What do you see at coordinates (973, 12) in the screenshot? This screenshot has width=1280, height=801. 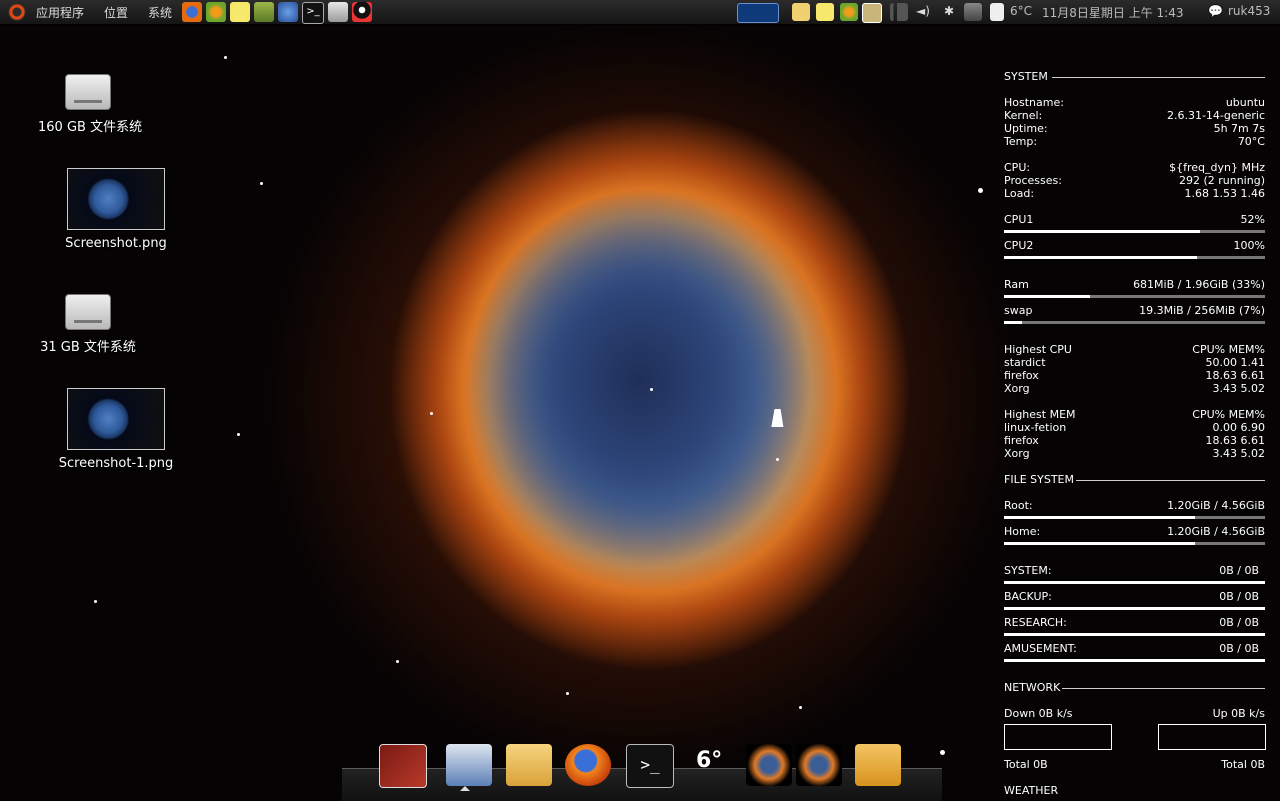 I see `network-icon` at bounding box center [973, 12].